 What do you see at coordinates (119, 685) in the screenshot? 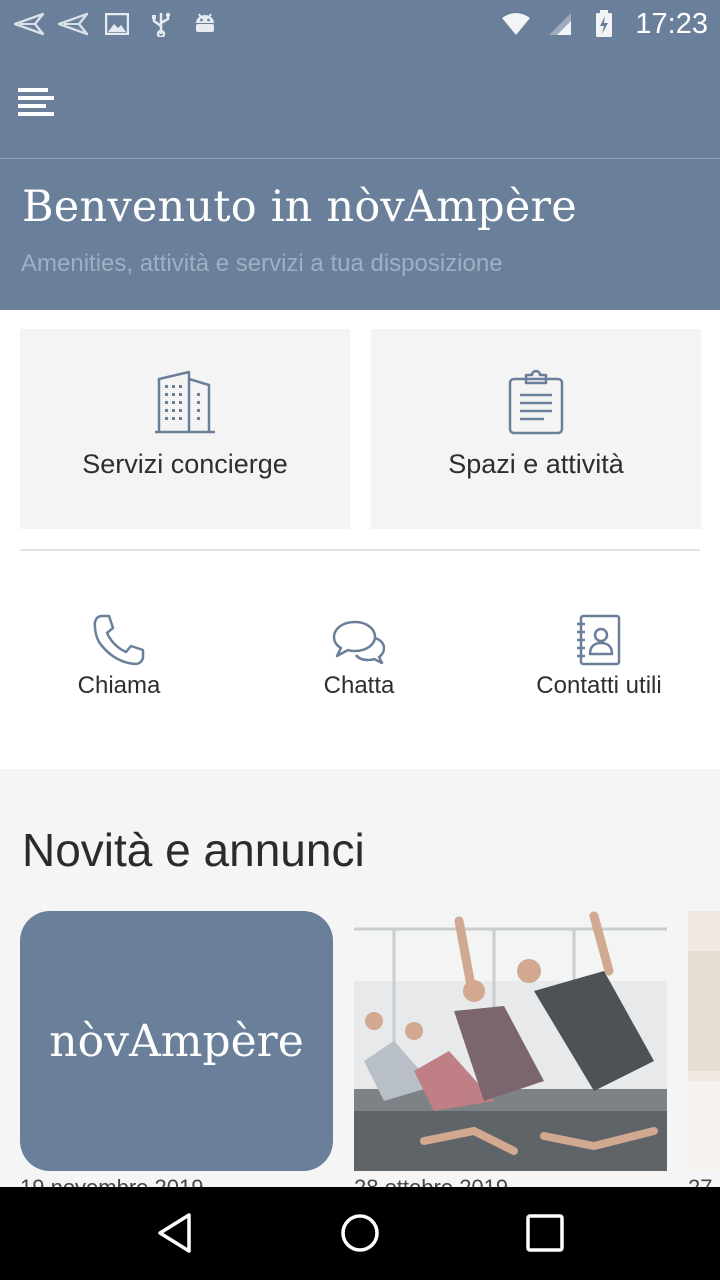
I see `action-label: Chiama` at bounding box center [119, 685].